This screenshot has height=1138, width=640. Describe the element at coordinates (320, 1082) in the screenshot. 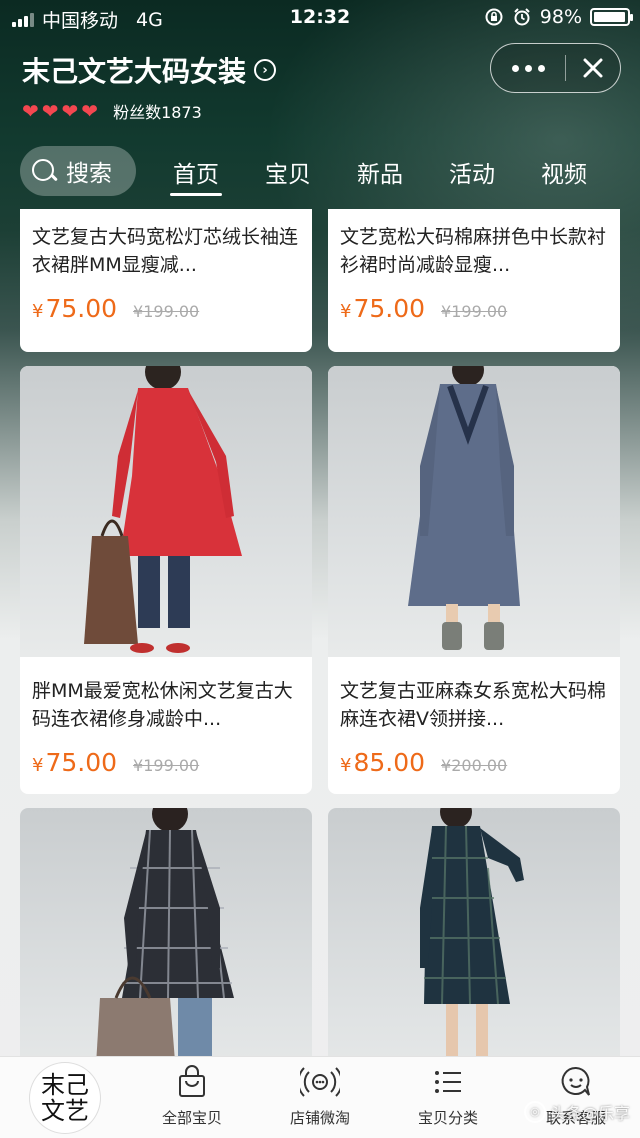

I see `broadcast-icon` at that location.